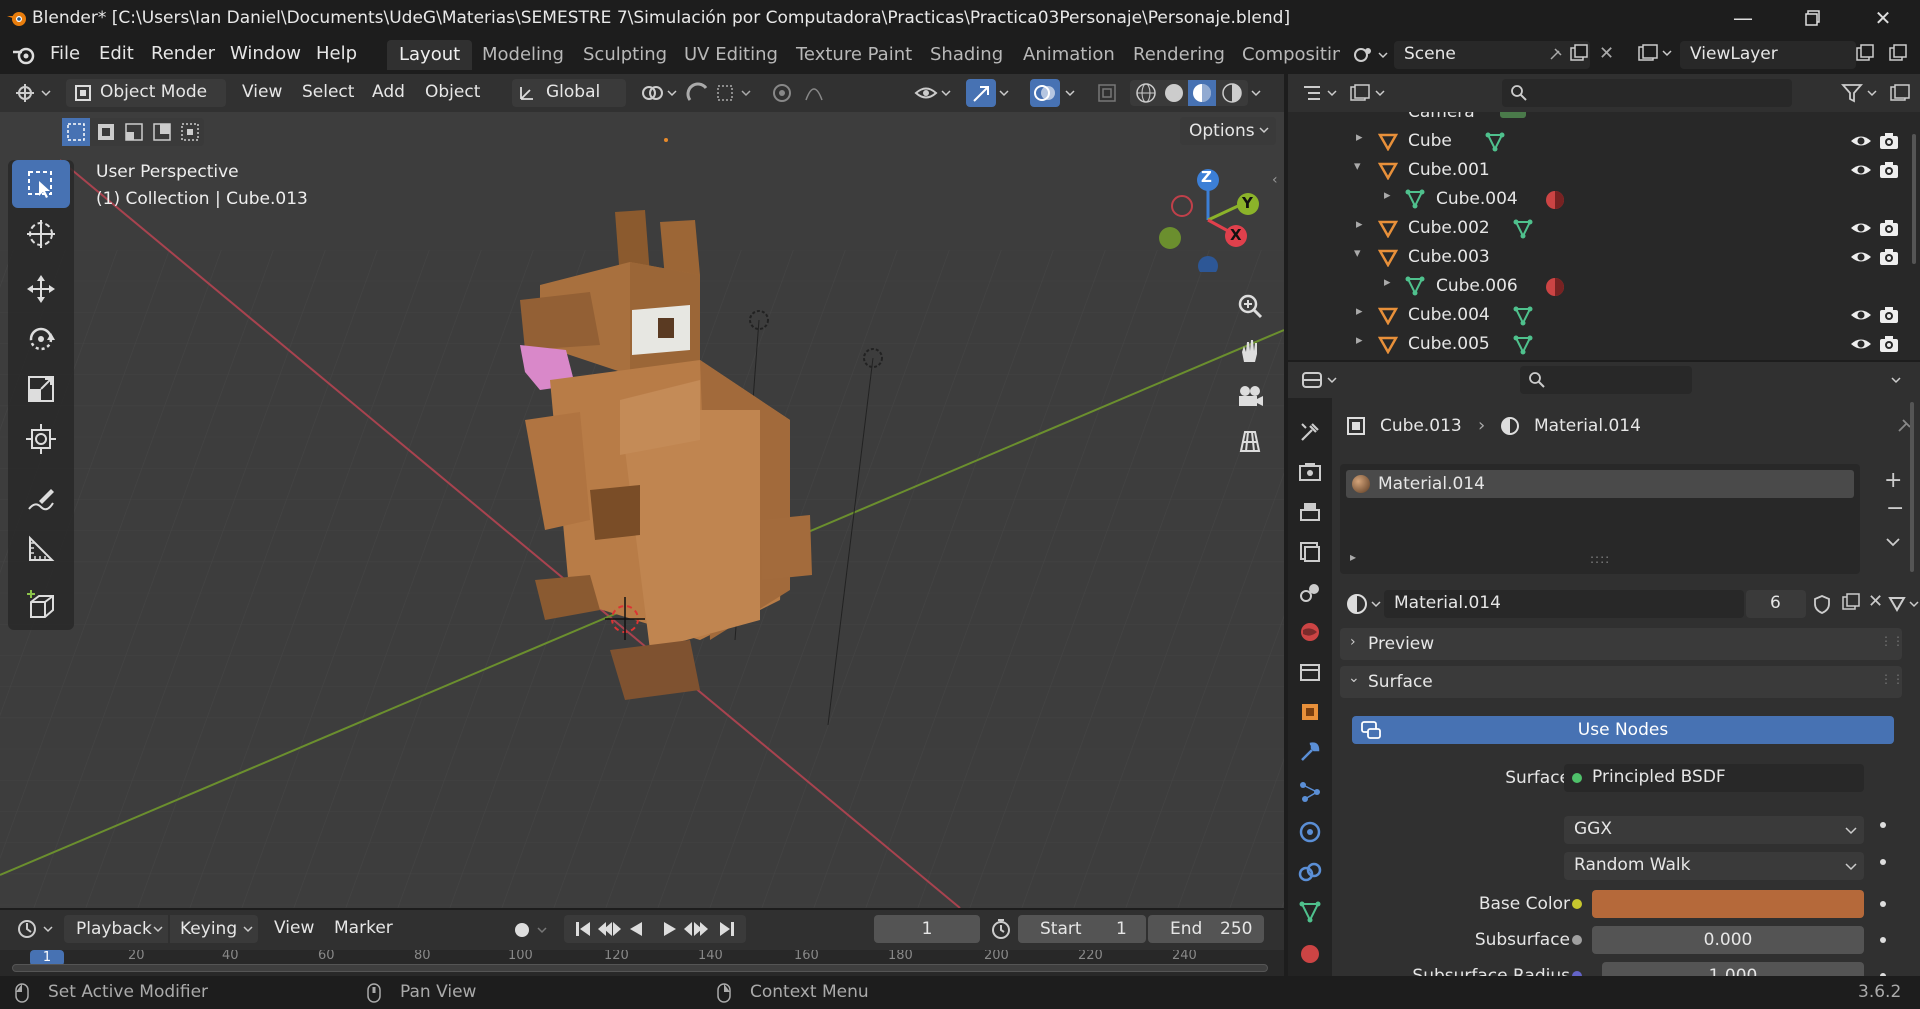  I want to click on properties-editor-icon, so click(1320, 380).